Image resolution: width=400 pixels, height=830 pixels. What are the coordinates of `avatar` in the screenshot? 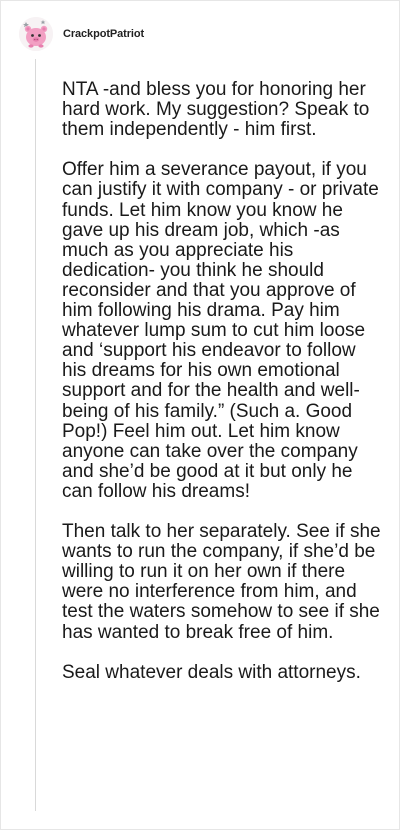 It's located at (36, 34).